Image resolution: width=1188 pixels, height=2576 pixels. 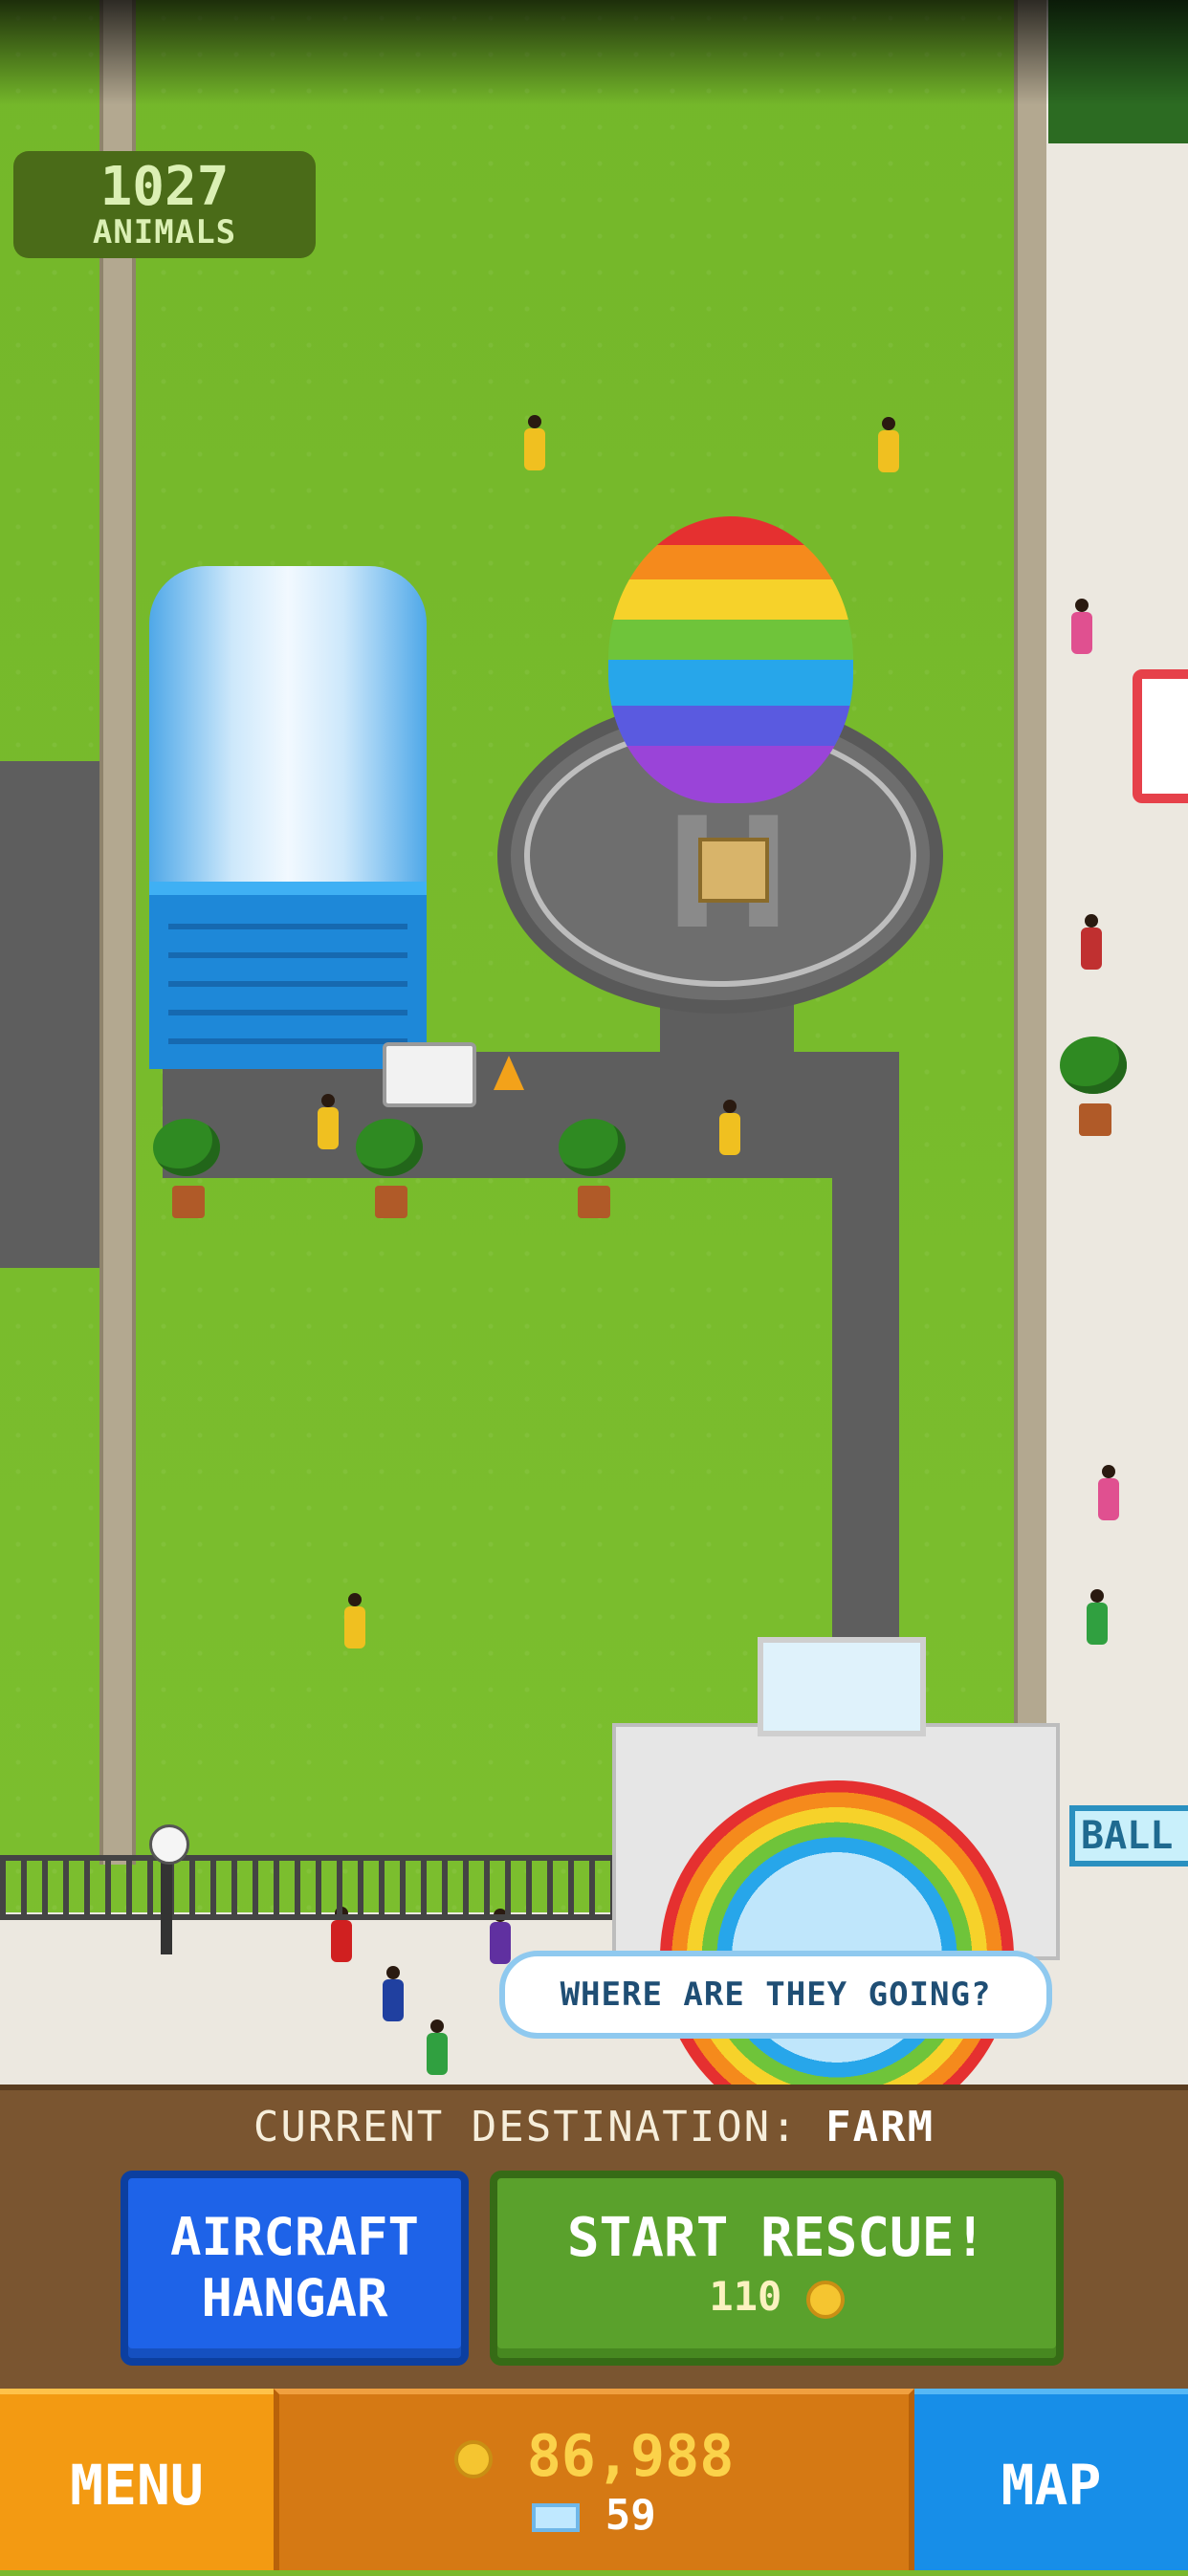 I want to click on destination-value: FARM, so click(x=880, y=2127).